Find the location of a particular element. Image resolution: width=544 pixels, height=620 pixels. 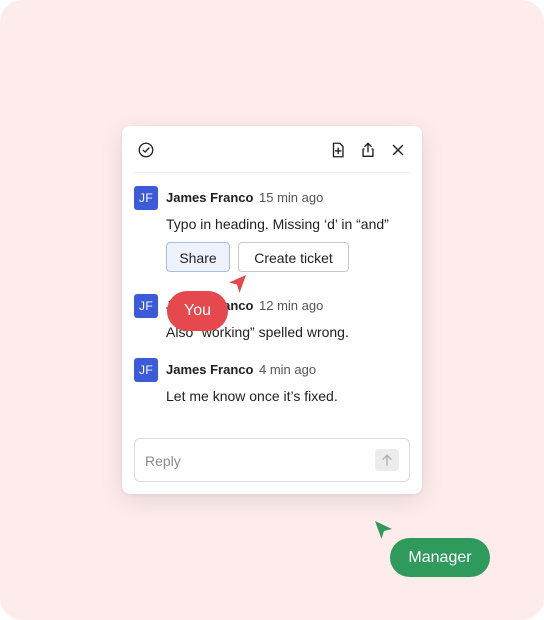

comment-timestamp: 12 min ago is located at coordinates (291, 305).